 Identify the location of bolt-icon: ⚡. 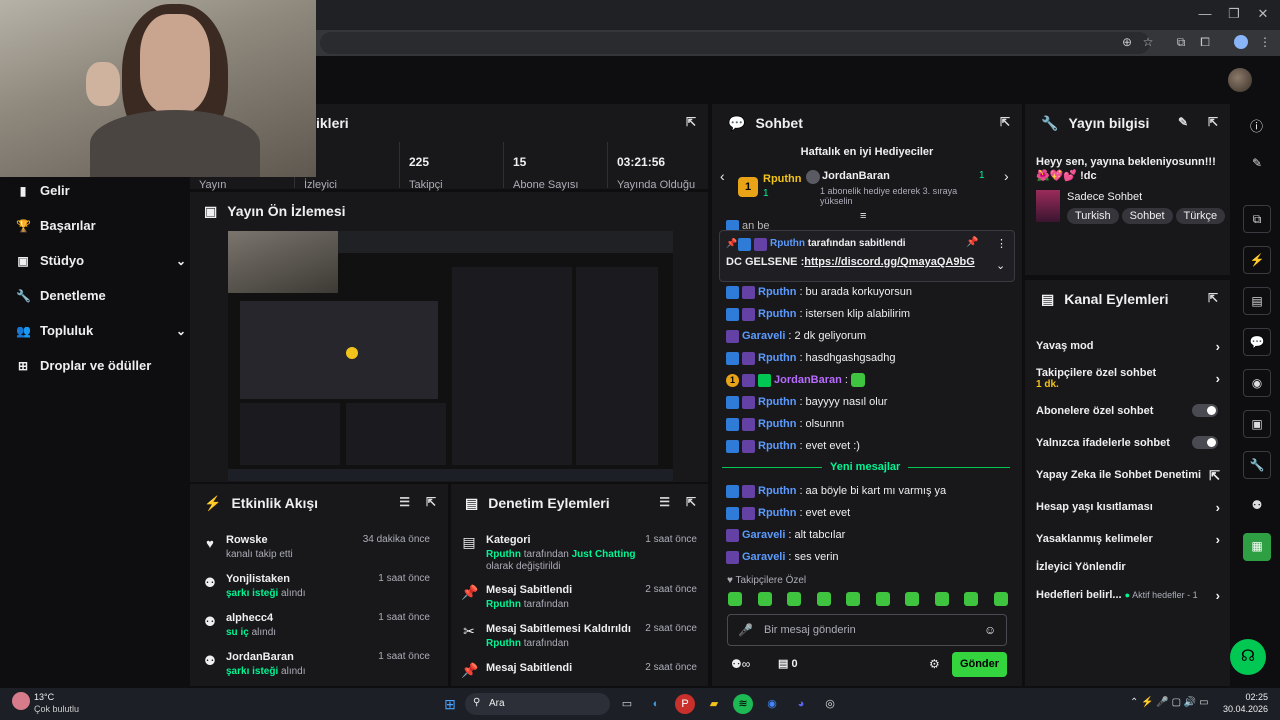
(1257, 260).